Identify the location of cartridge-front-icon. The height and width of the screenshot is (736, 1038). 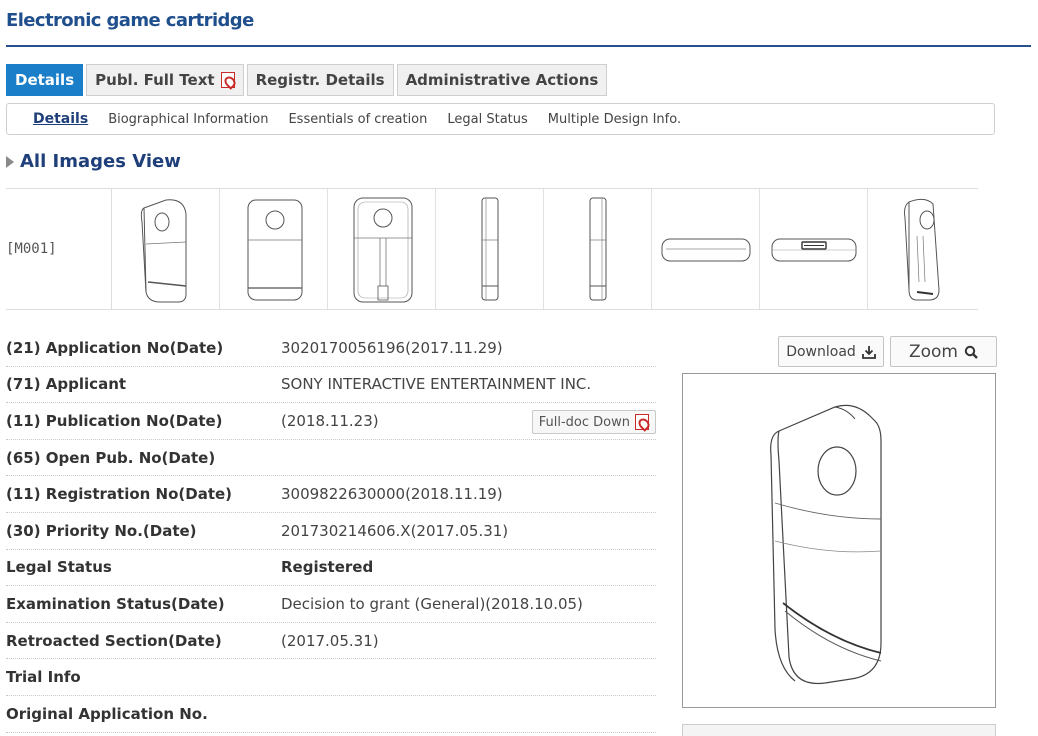
(274, 250).